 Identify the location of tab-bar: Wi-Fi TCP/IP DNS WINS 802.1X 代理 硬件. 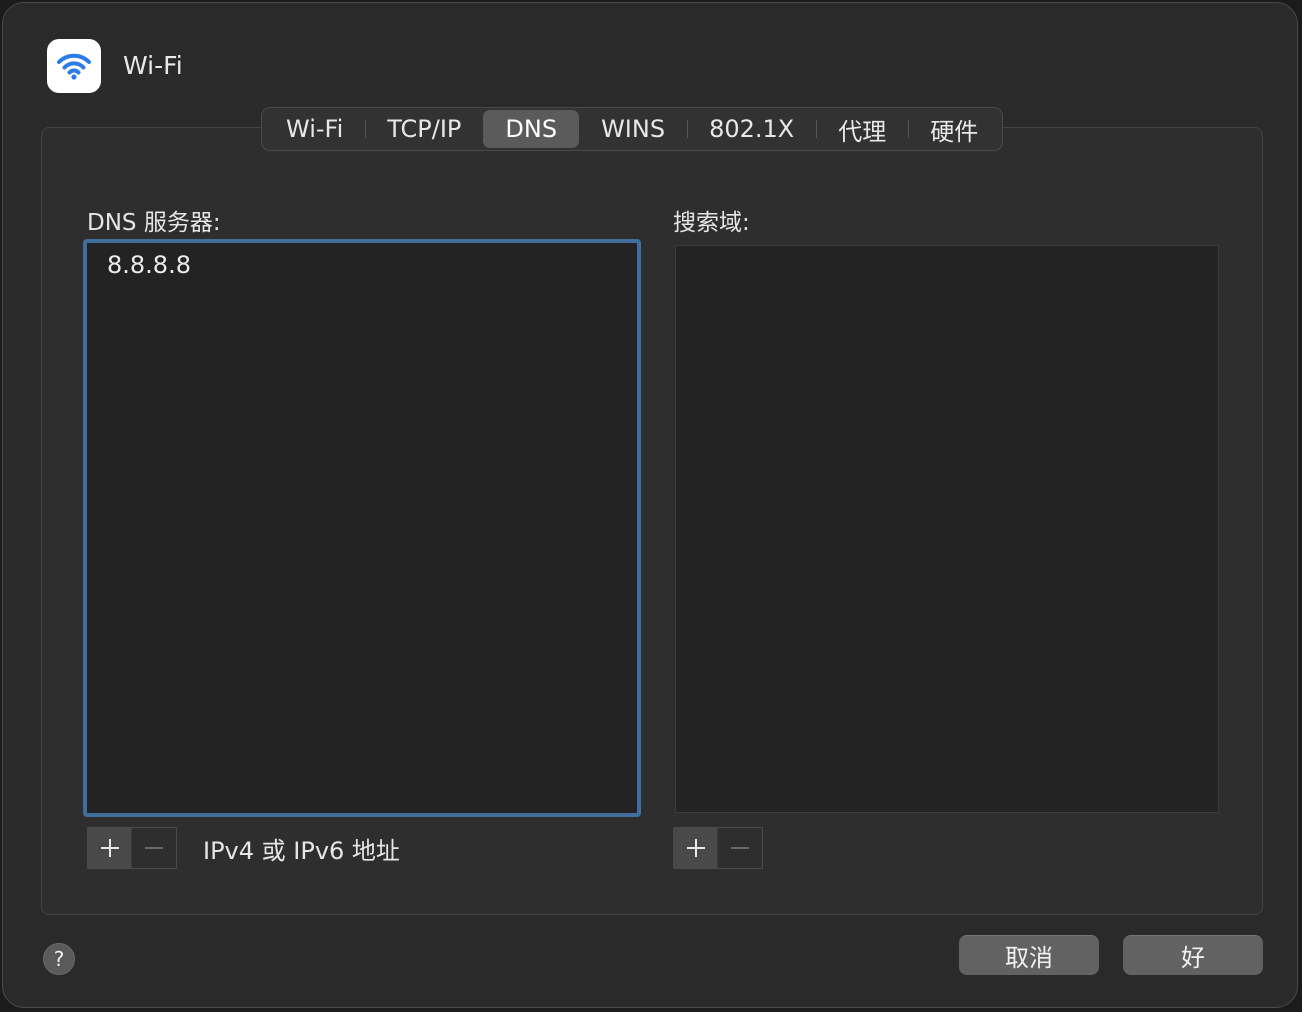
(632, 129).